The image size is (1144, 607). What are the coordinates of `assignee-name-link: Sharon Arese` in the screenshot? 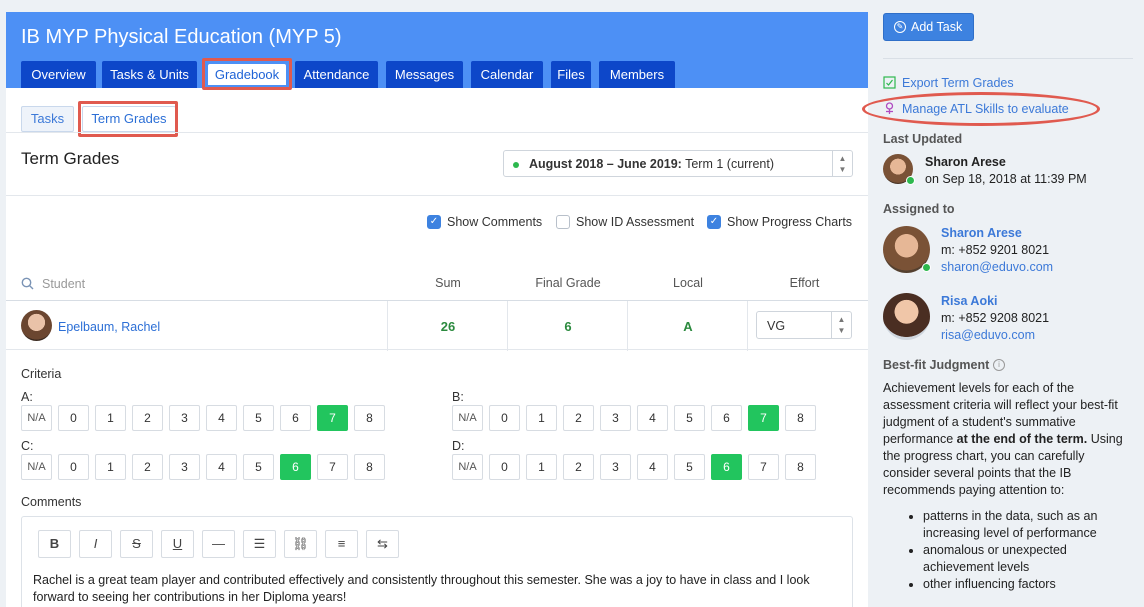 It's located at (981, 233).